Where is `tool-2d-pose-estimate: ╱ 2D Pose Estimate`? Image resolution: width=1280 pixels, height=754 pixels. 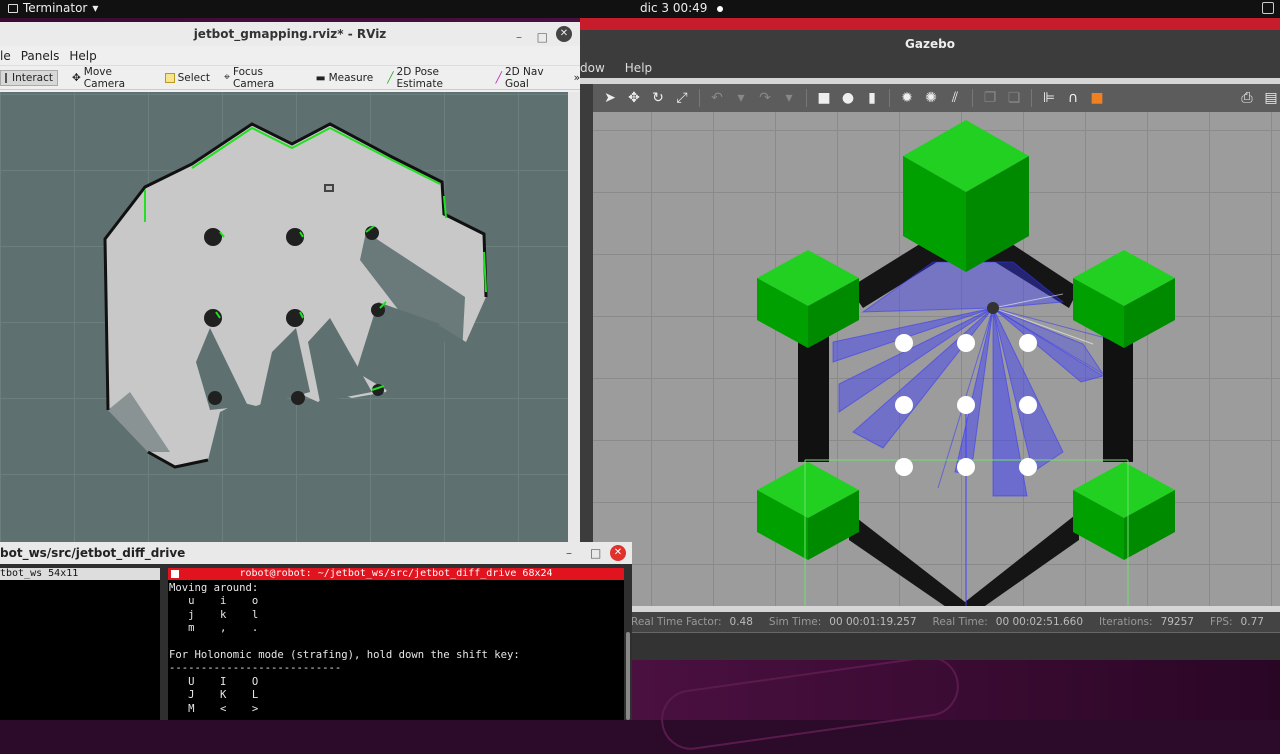
tool-2d-pose-estimate: ╱ 2D Pose Estimate is located at coordinates (434, 78).